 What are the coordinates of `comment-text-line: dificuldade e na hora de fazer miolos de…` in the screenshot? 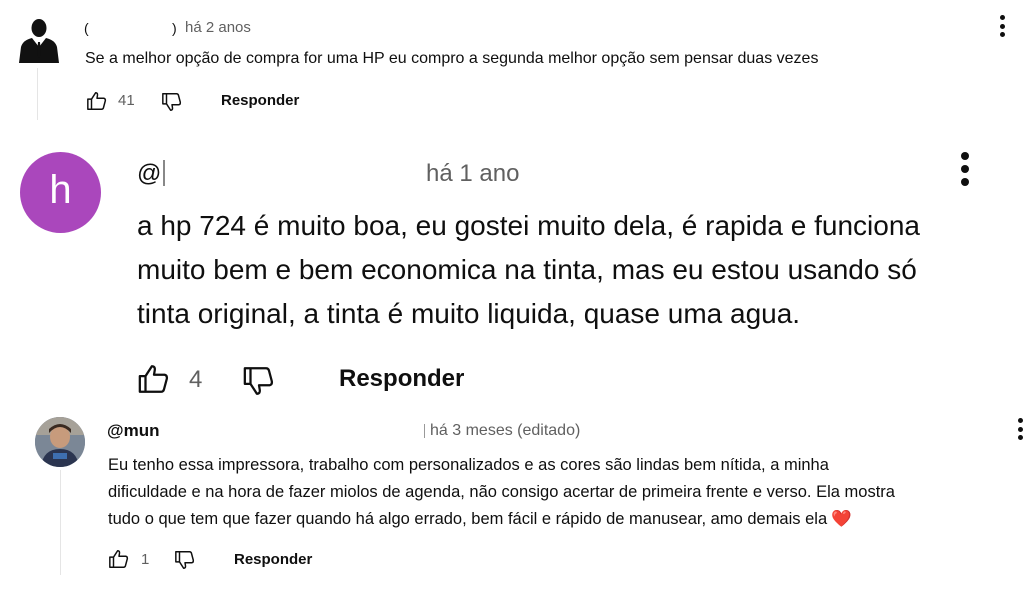 It's located at (501, 492).